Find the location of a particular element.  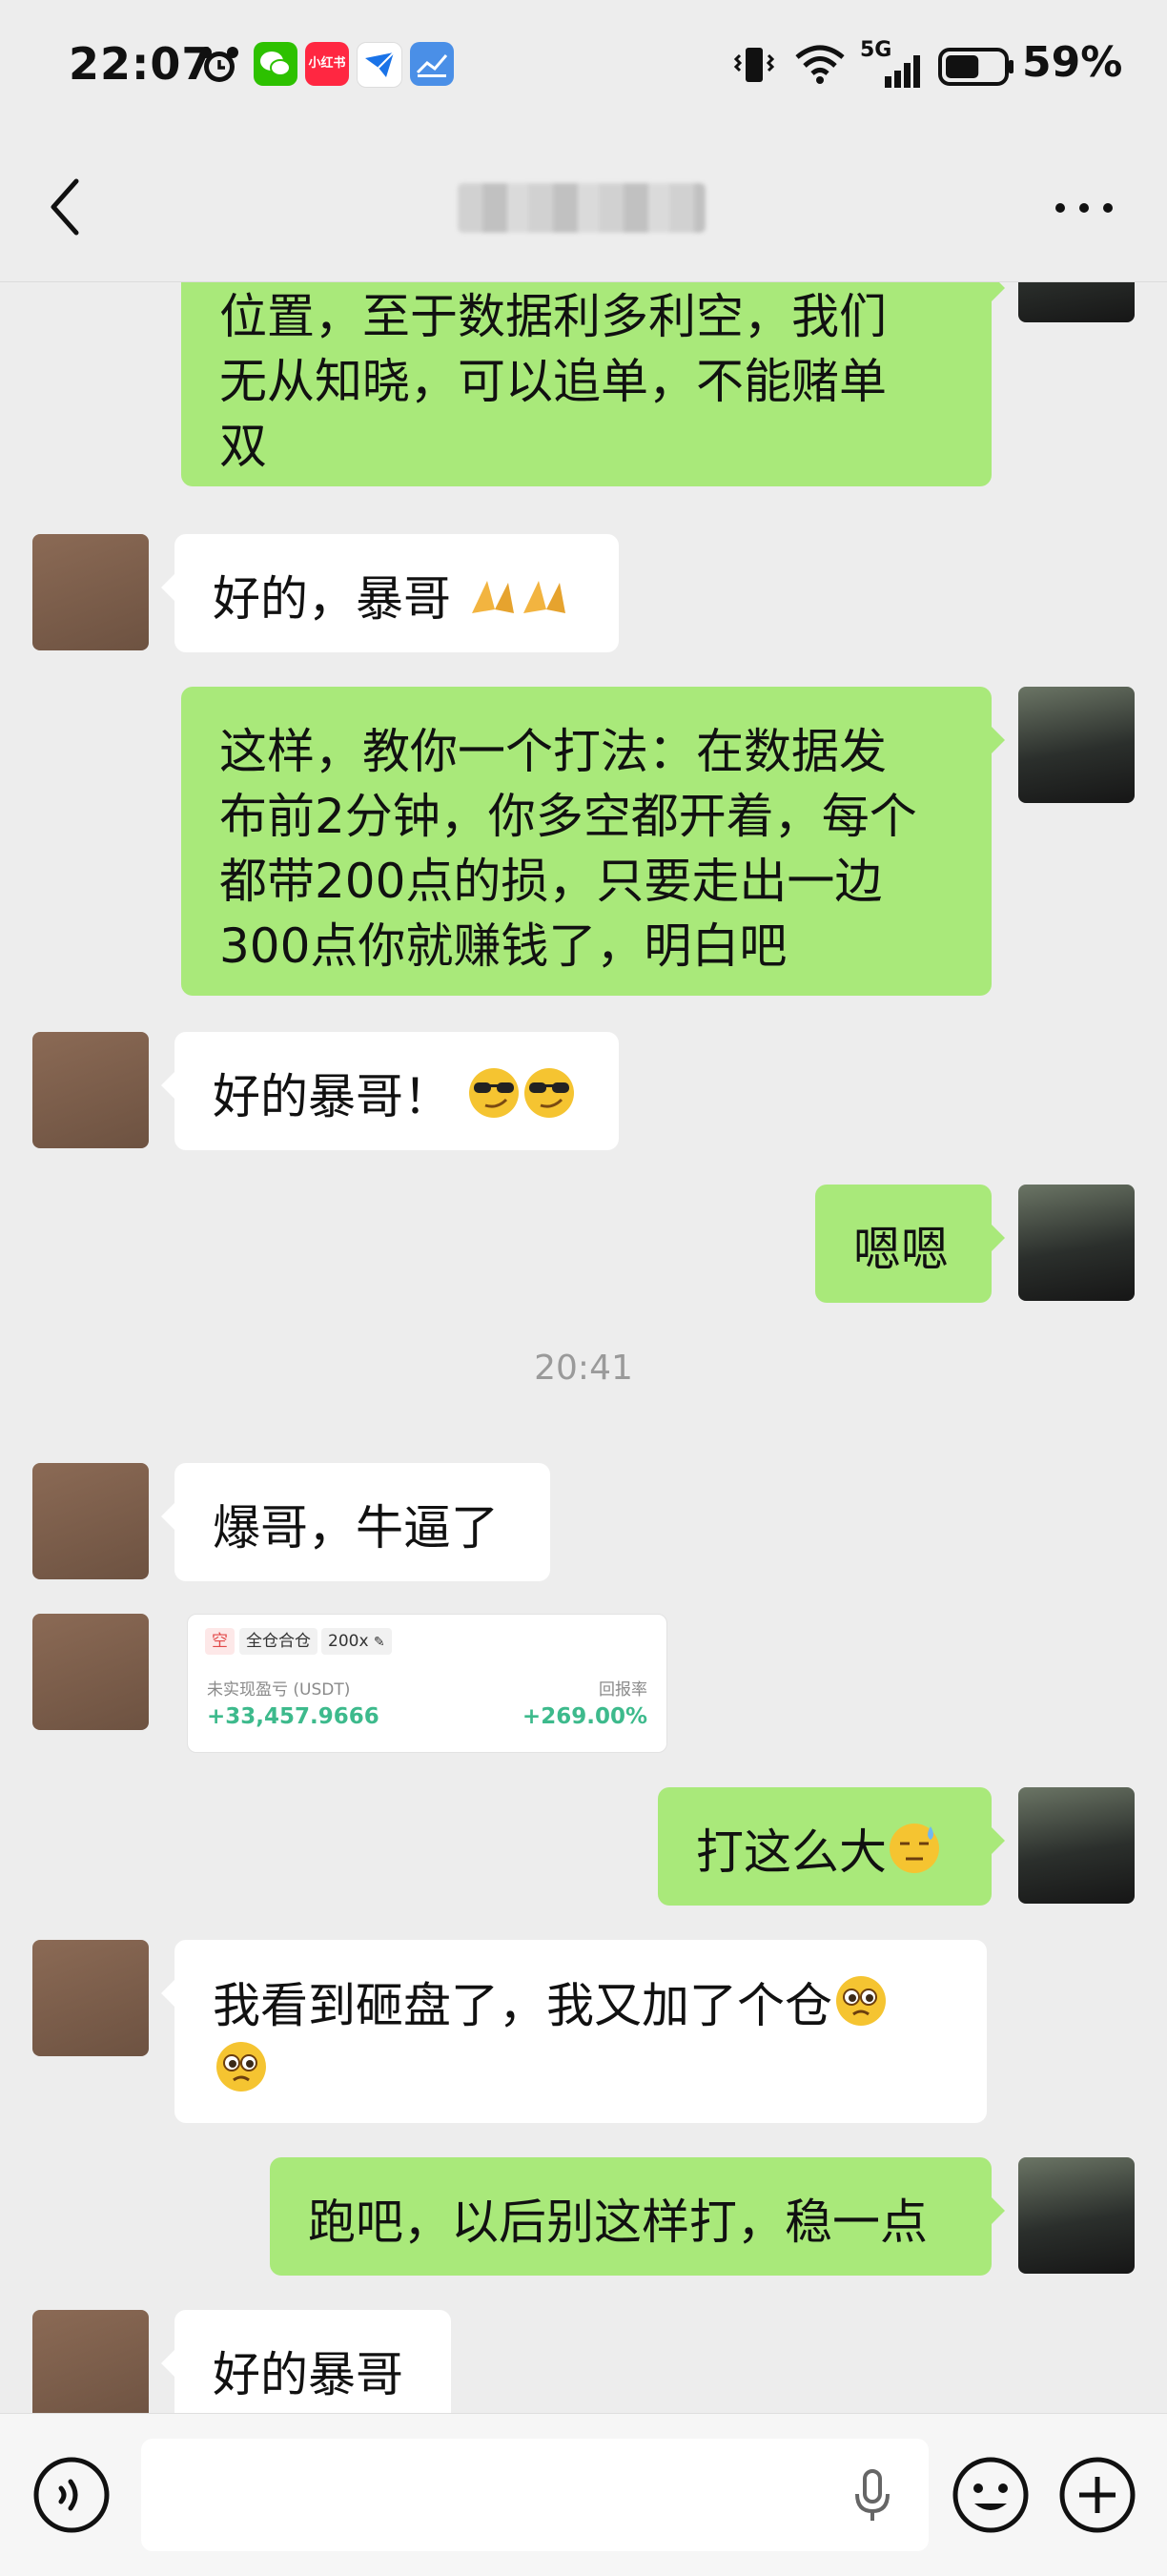

sweat-emoji is located at coordinates (914, 1848).